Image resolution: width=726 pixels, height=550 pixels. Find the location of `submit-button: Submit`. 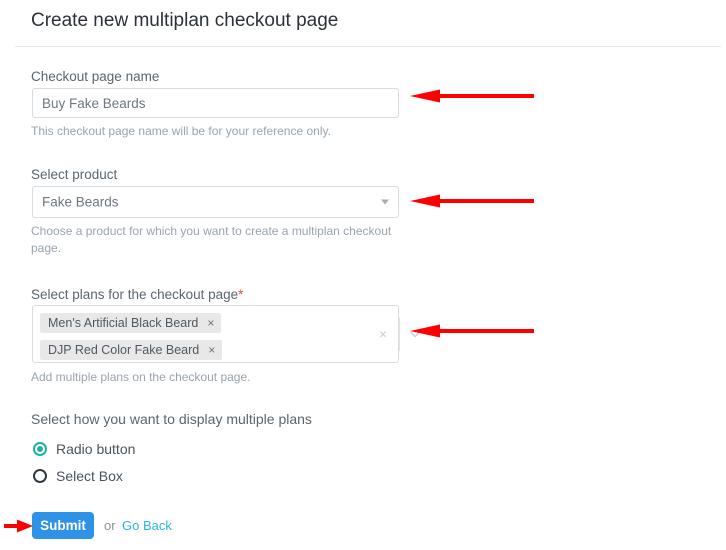

submit-button: Submit is located at coordinates (63, 525).